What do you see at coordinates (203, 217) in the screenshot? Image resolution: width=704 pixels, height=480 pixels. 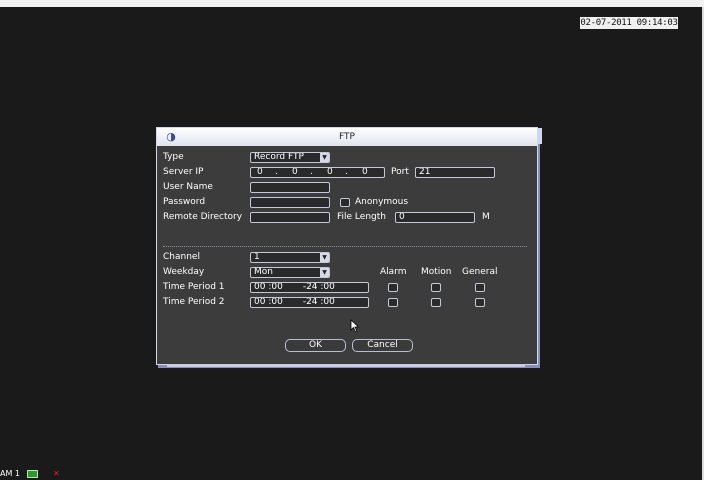 I see `remote-directory-label: Remote Directory` at bounding box center [203, 217].